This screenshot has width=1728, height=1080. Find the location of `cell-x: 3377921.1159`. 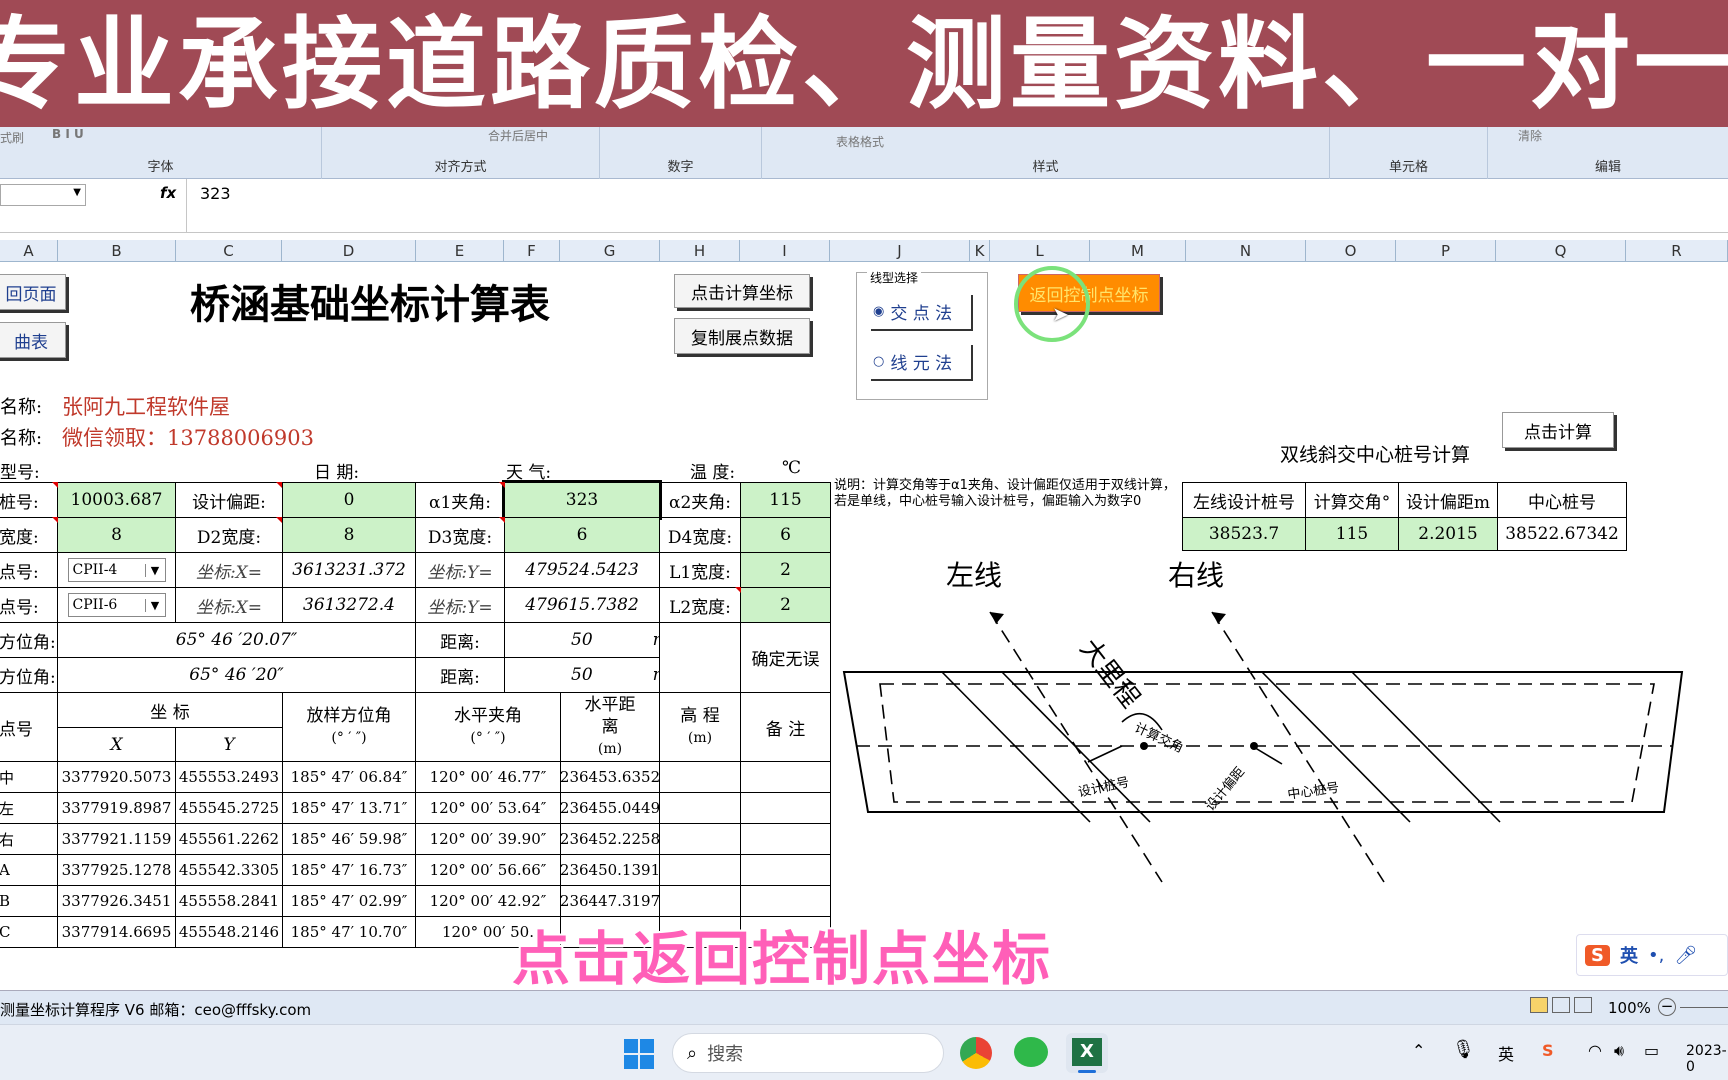

cell-x: 3377921.1159 is located at coordinates (116, 839).